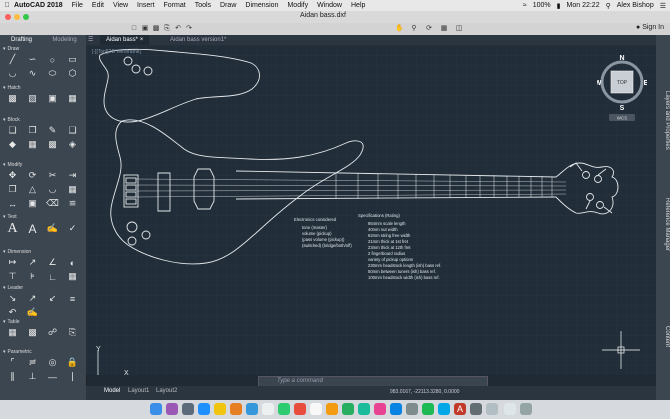  I want to click on menu-help: Help, so click(358, 5).